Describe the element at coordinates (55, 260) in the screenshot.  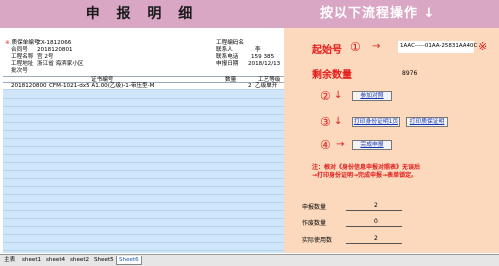
I see `tab-sheet4: sheet4` at that location.